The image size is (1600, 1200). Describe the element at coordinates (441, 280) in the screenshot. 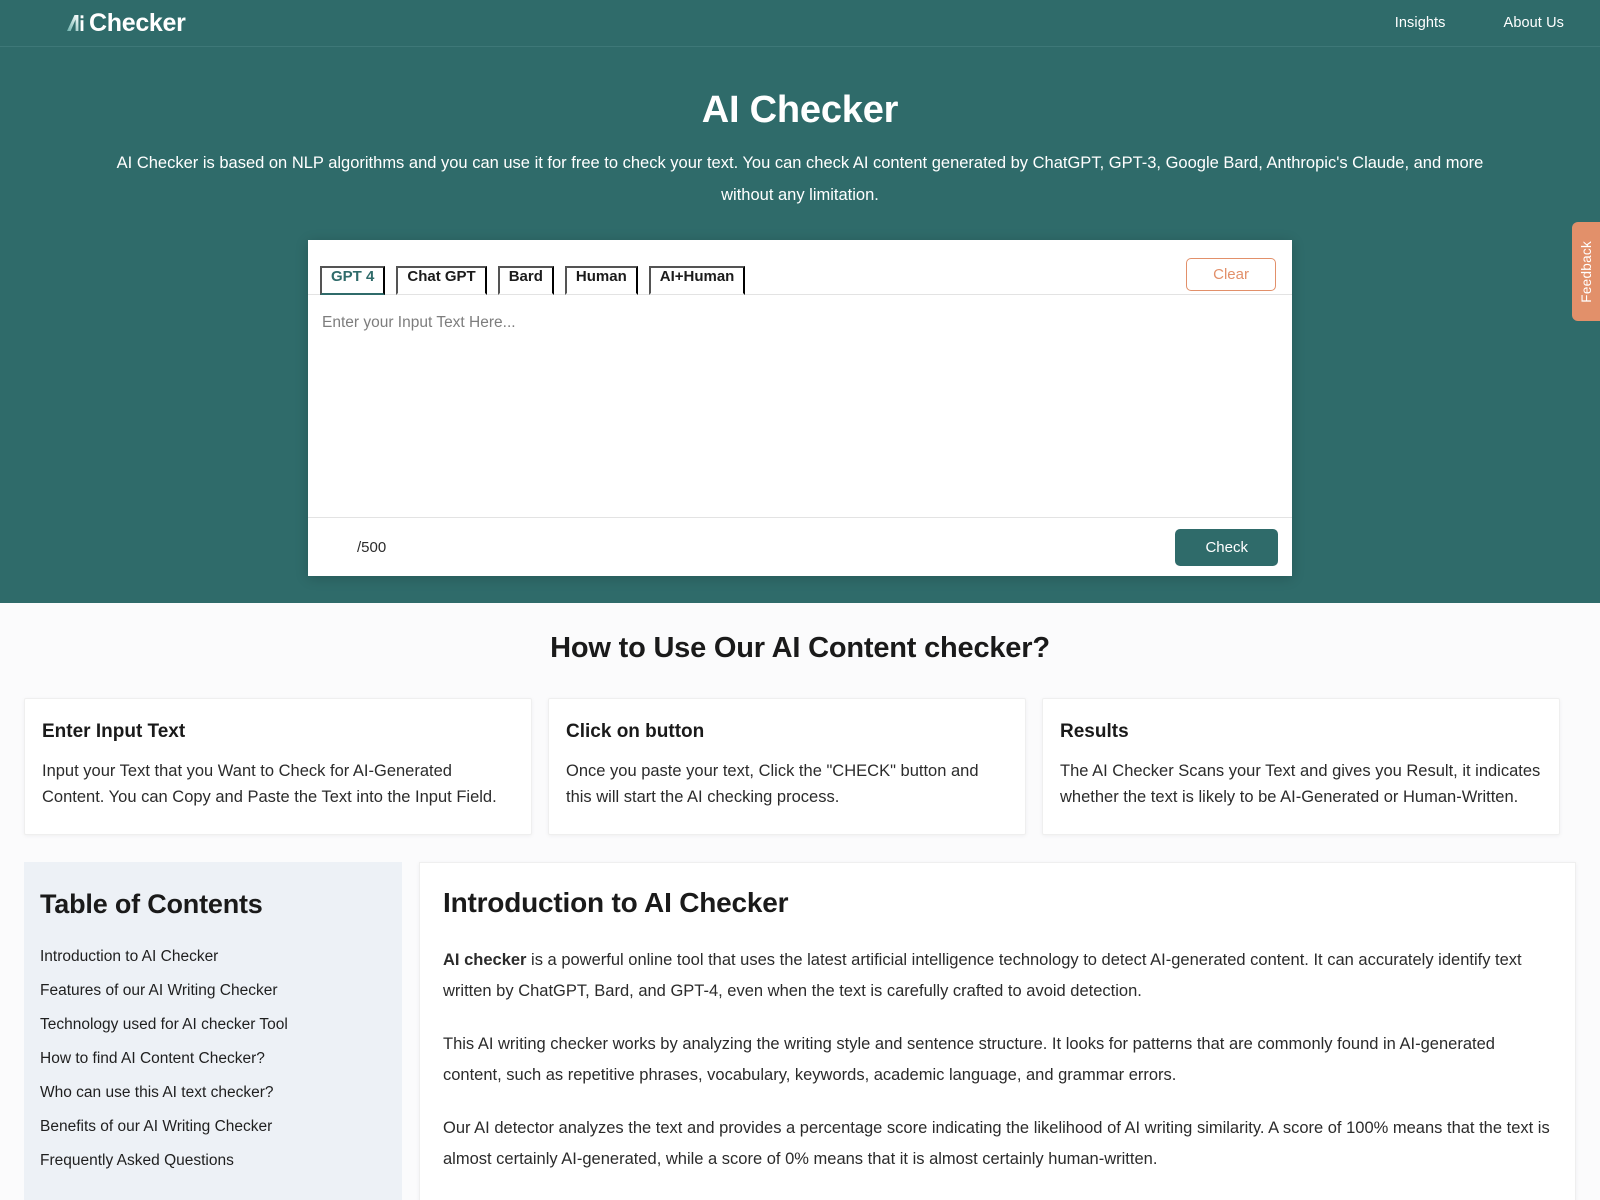

I see `tab-chat-gpt: Chat GPT` at that location.